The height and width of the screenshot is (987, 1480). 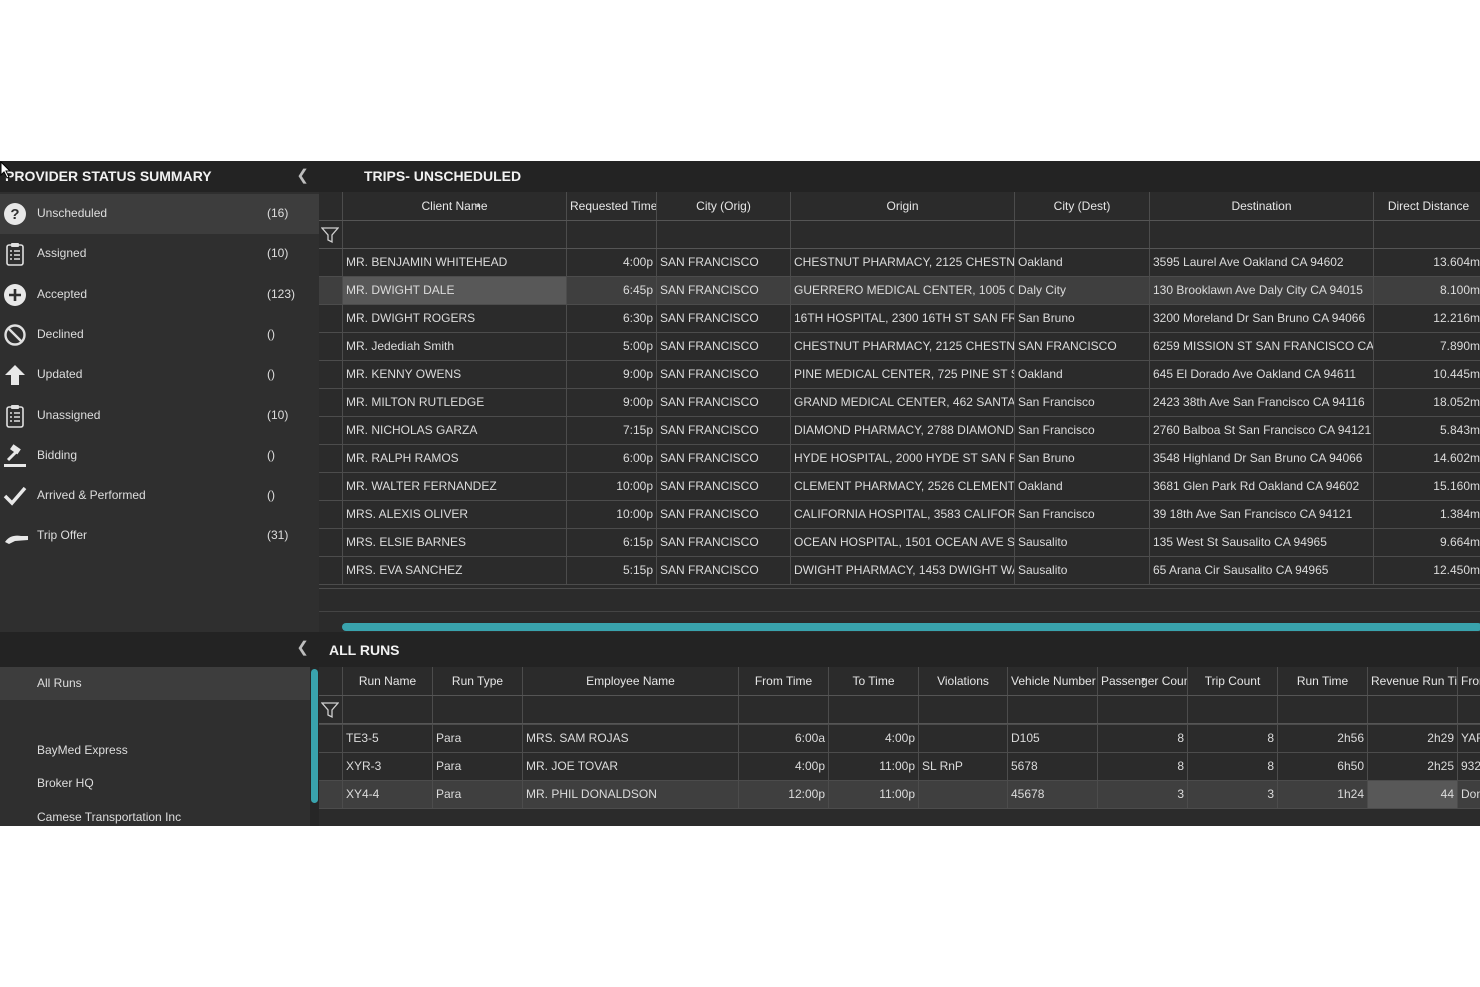 What do you see at coordinates (155, 750) in the screenshot?
I see `runs-list-item: BayMed Express` at bounding box center [155, 750].